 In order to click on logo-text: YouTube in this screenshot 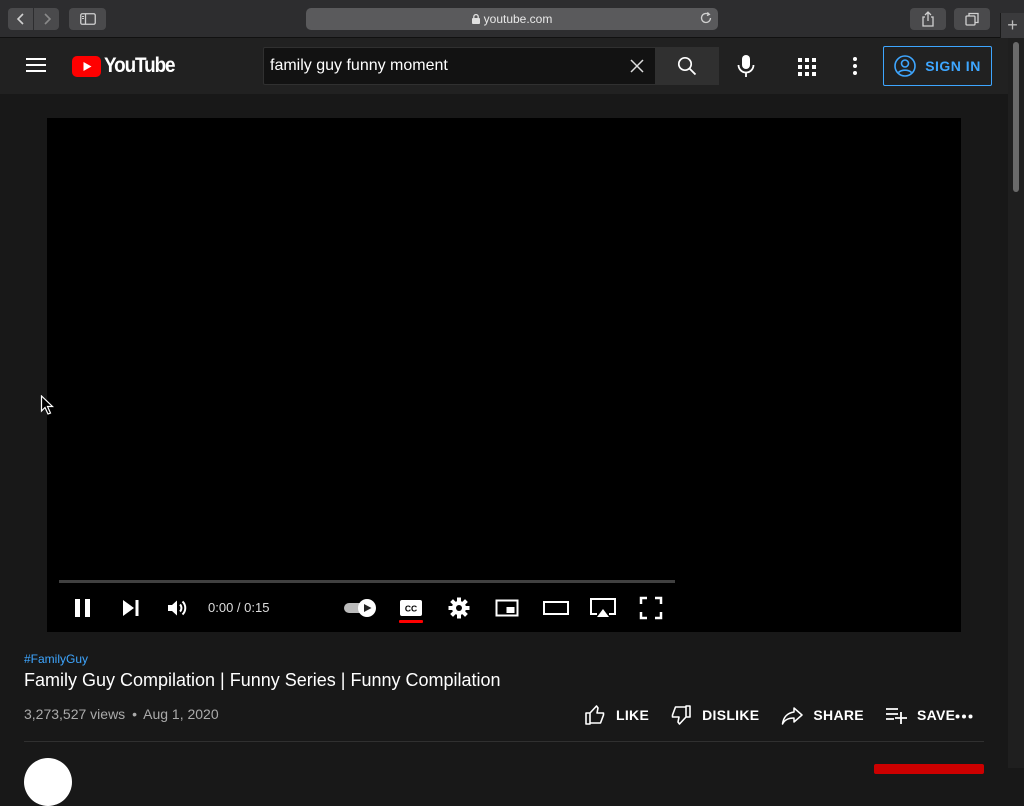, I will do `click(140, 65)`.